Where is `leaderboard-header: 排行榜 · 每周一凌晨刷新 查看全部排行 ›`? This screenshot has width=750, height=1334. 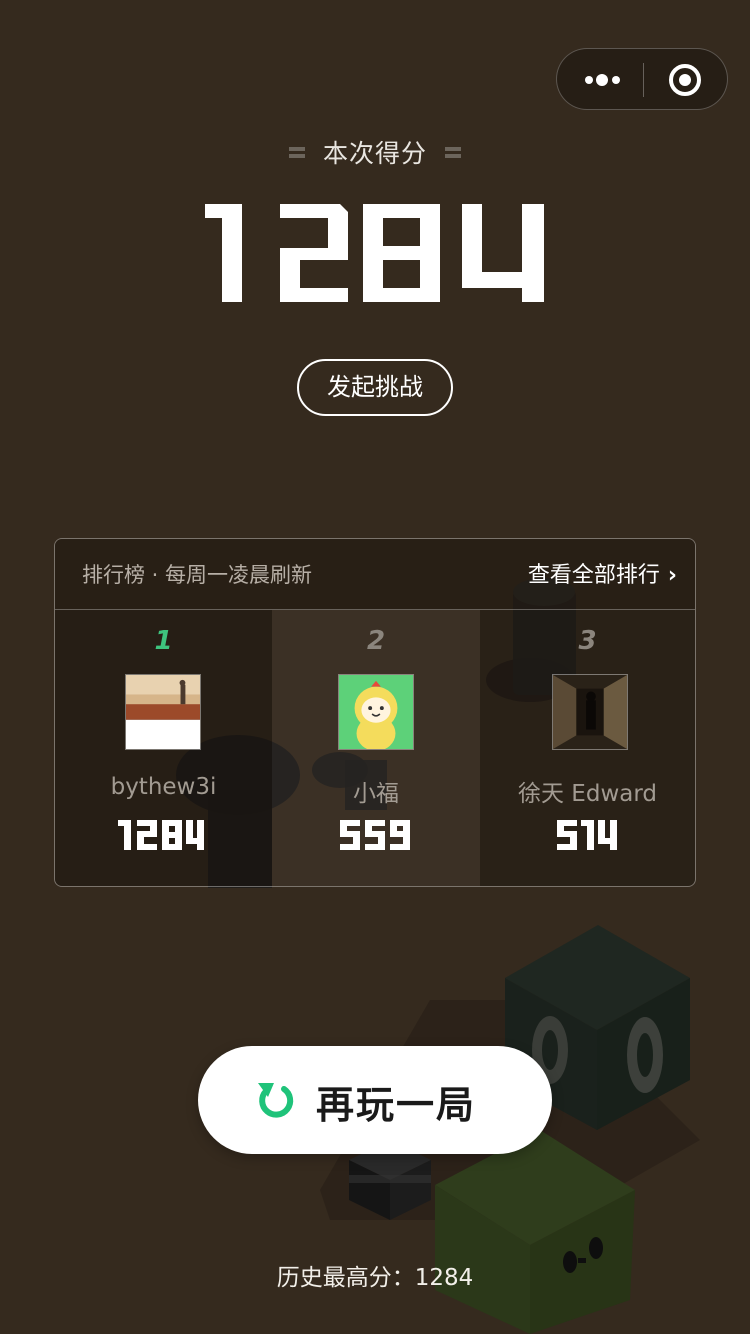
leaderboard-header: 排行榜 · 每周一凌晨刷新 查看全部排行 › is located at coordinates (375, 574).